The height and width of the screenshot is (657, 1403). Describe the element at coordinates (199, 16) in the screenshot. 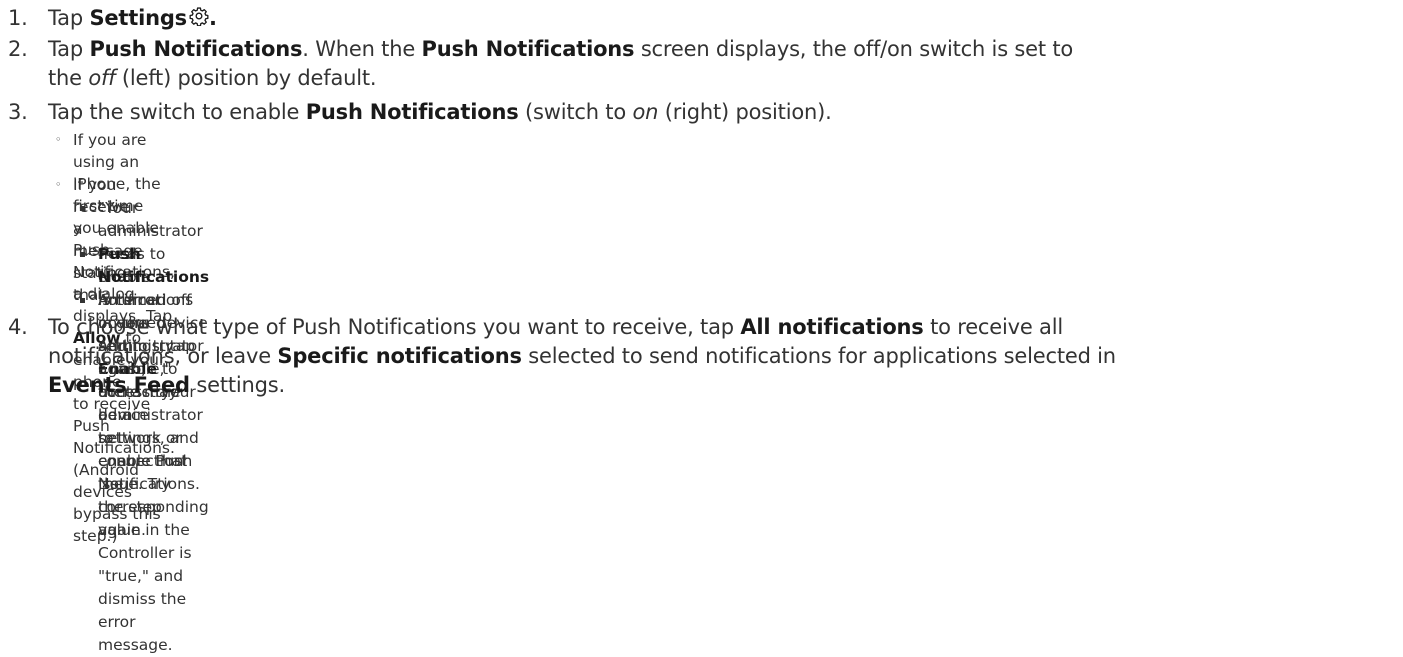

I see `gear-icon` at that location.